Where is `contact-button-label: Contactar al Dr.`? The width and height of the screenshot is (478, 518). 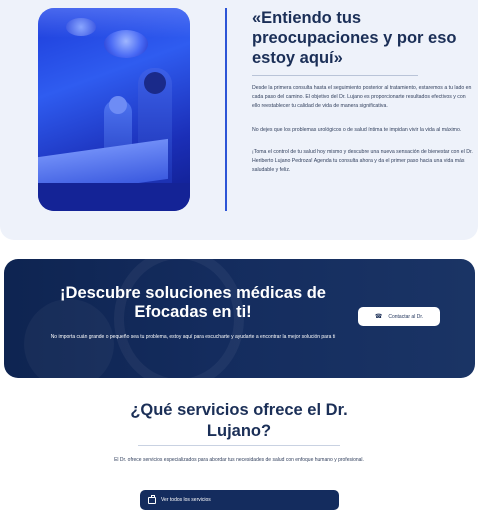 contact-button-label: Contactar al Dr. is located at coordinates (406, 316).